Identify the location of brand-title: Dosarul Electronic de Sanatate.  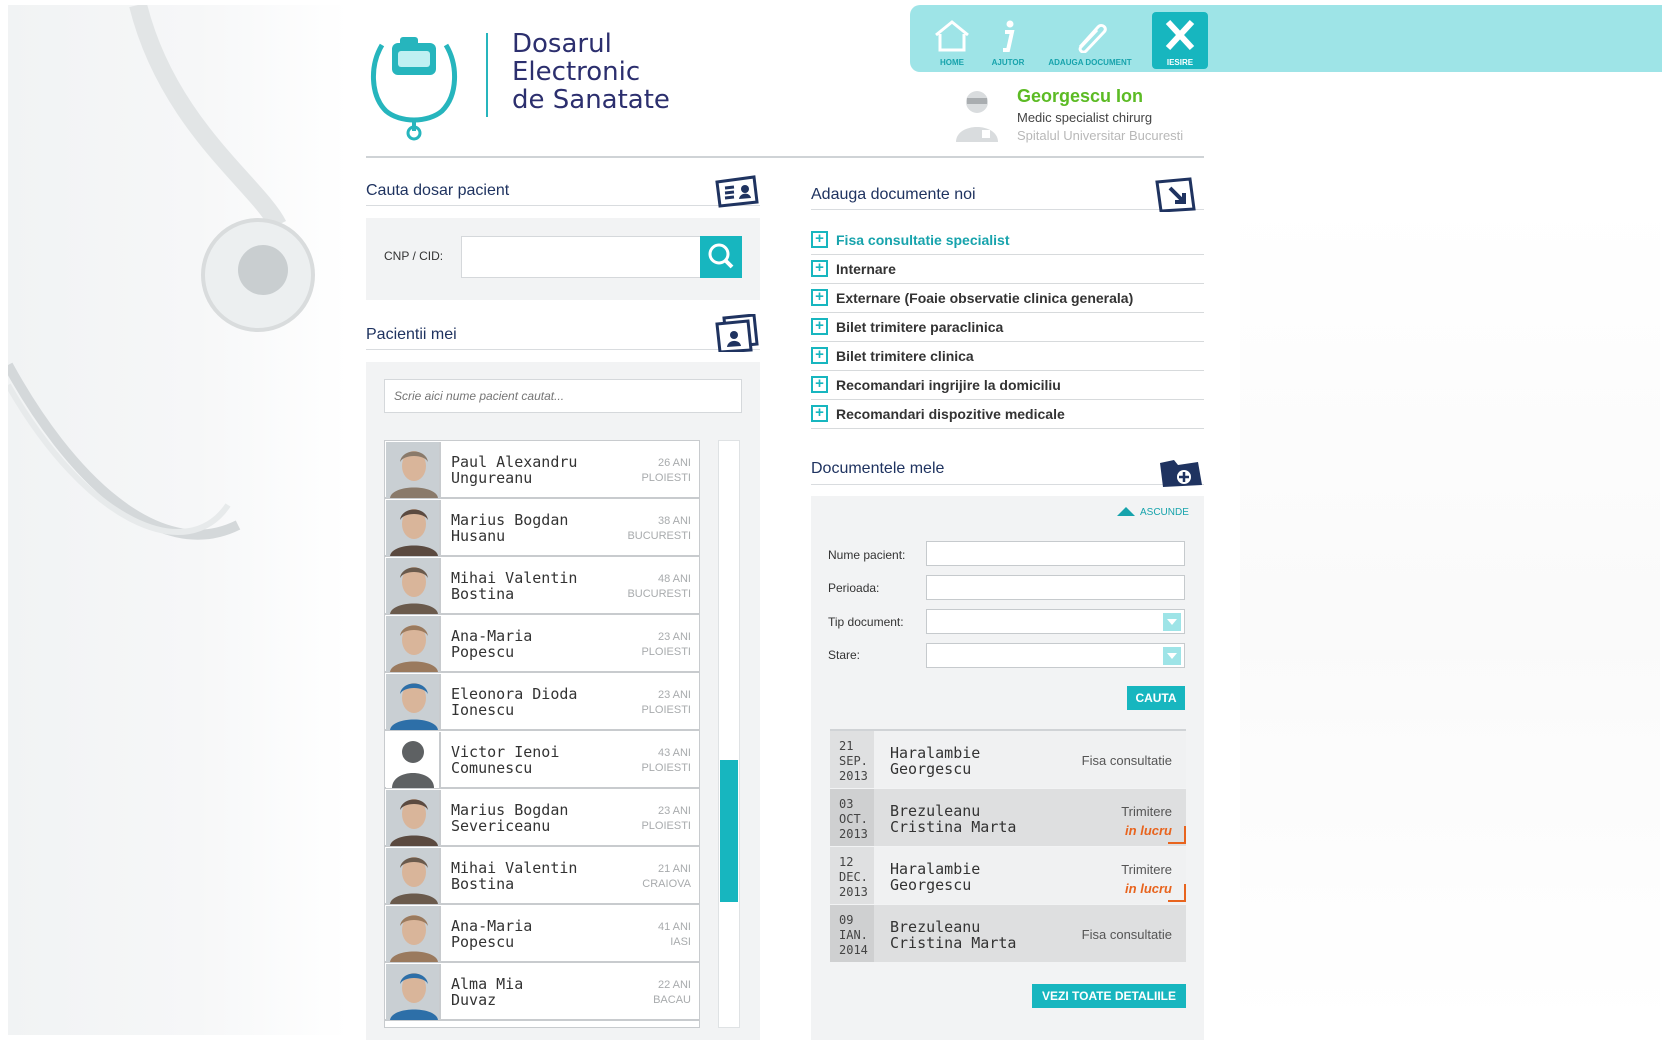
(591, 72).